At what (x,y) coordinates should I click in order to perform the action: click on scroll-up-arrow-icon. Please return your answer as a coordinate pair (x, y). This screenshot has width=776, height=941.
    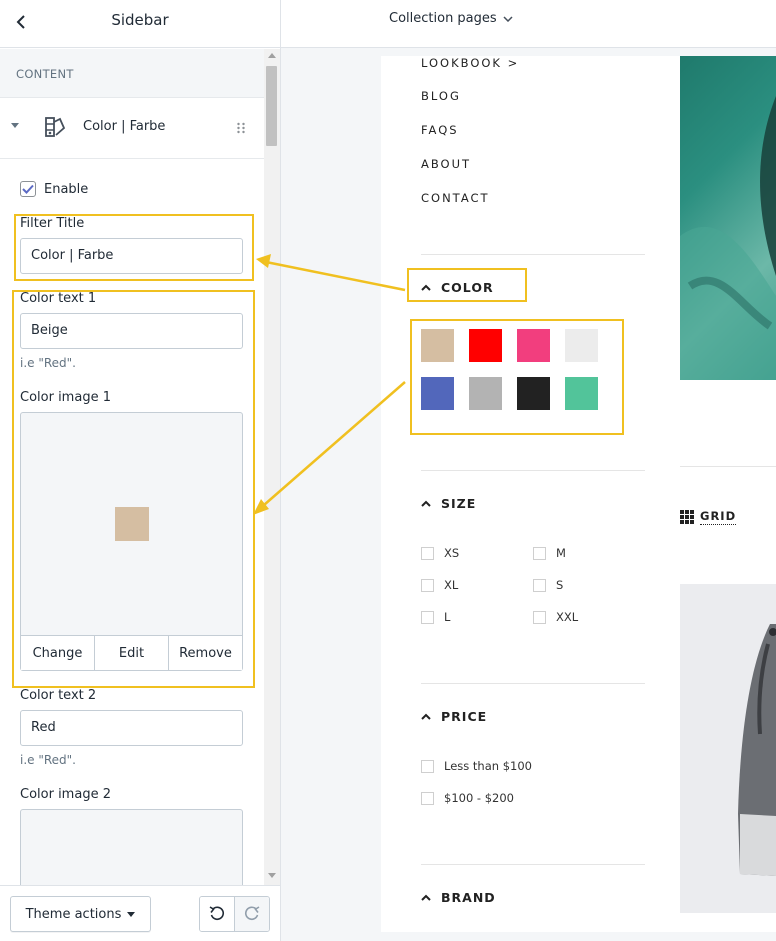
    Looking at the image, I should click on (272, 55).